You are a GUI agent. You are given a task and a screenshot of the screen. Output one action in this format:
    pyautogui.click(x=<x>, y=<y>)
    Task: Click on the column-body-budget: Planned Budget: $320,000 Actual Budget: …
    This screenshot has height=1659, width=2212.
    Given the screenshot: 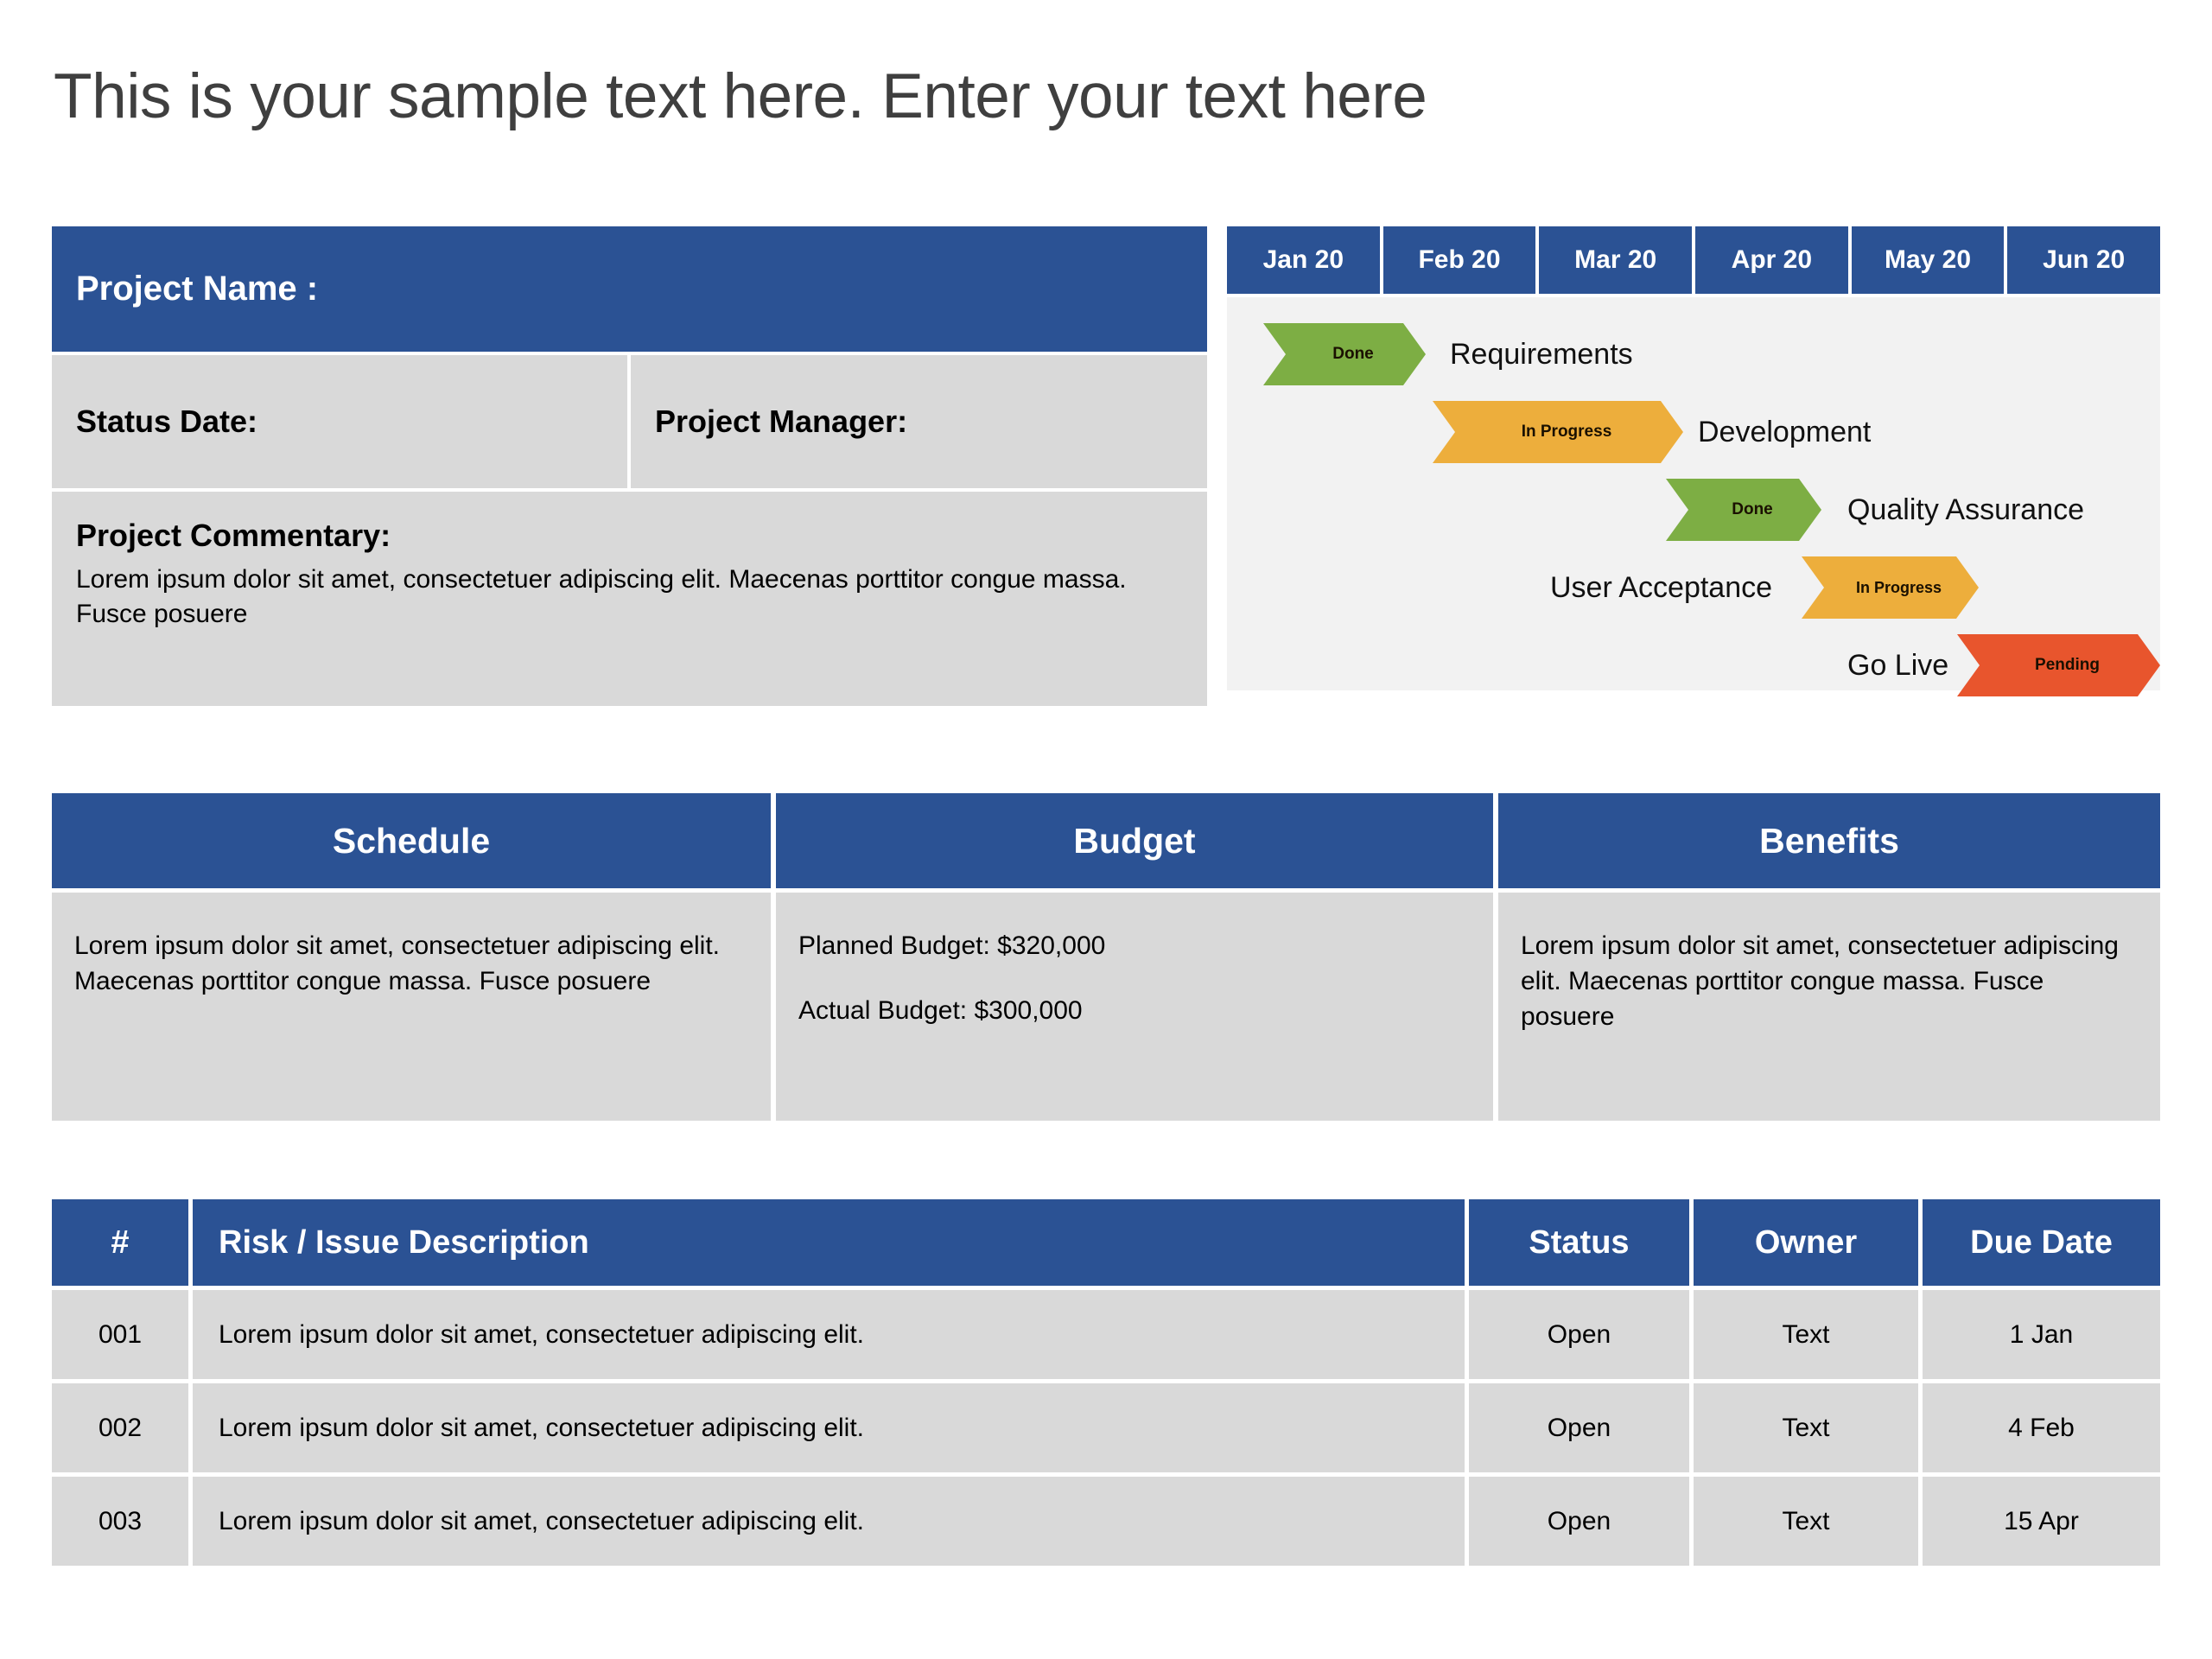 What is the action you would take?
    pyautogui.click(x=1134, y=1007)
    